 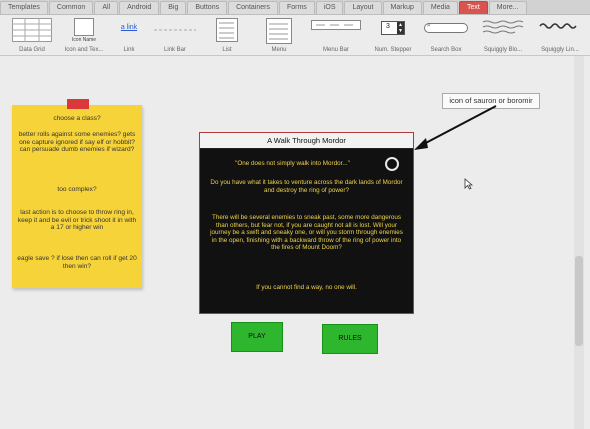 I want to click on icon-name-thumb-text: Icon Name, so click(x=84, y=40).